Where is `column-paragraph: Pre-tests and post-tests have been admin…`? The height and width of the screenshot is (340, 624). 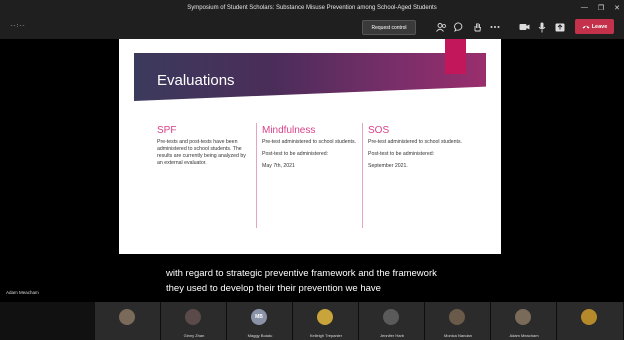 column-paragraph: Pre-tests and post-tests have been admin… is located at coordinates (201, 153).